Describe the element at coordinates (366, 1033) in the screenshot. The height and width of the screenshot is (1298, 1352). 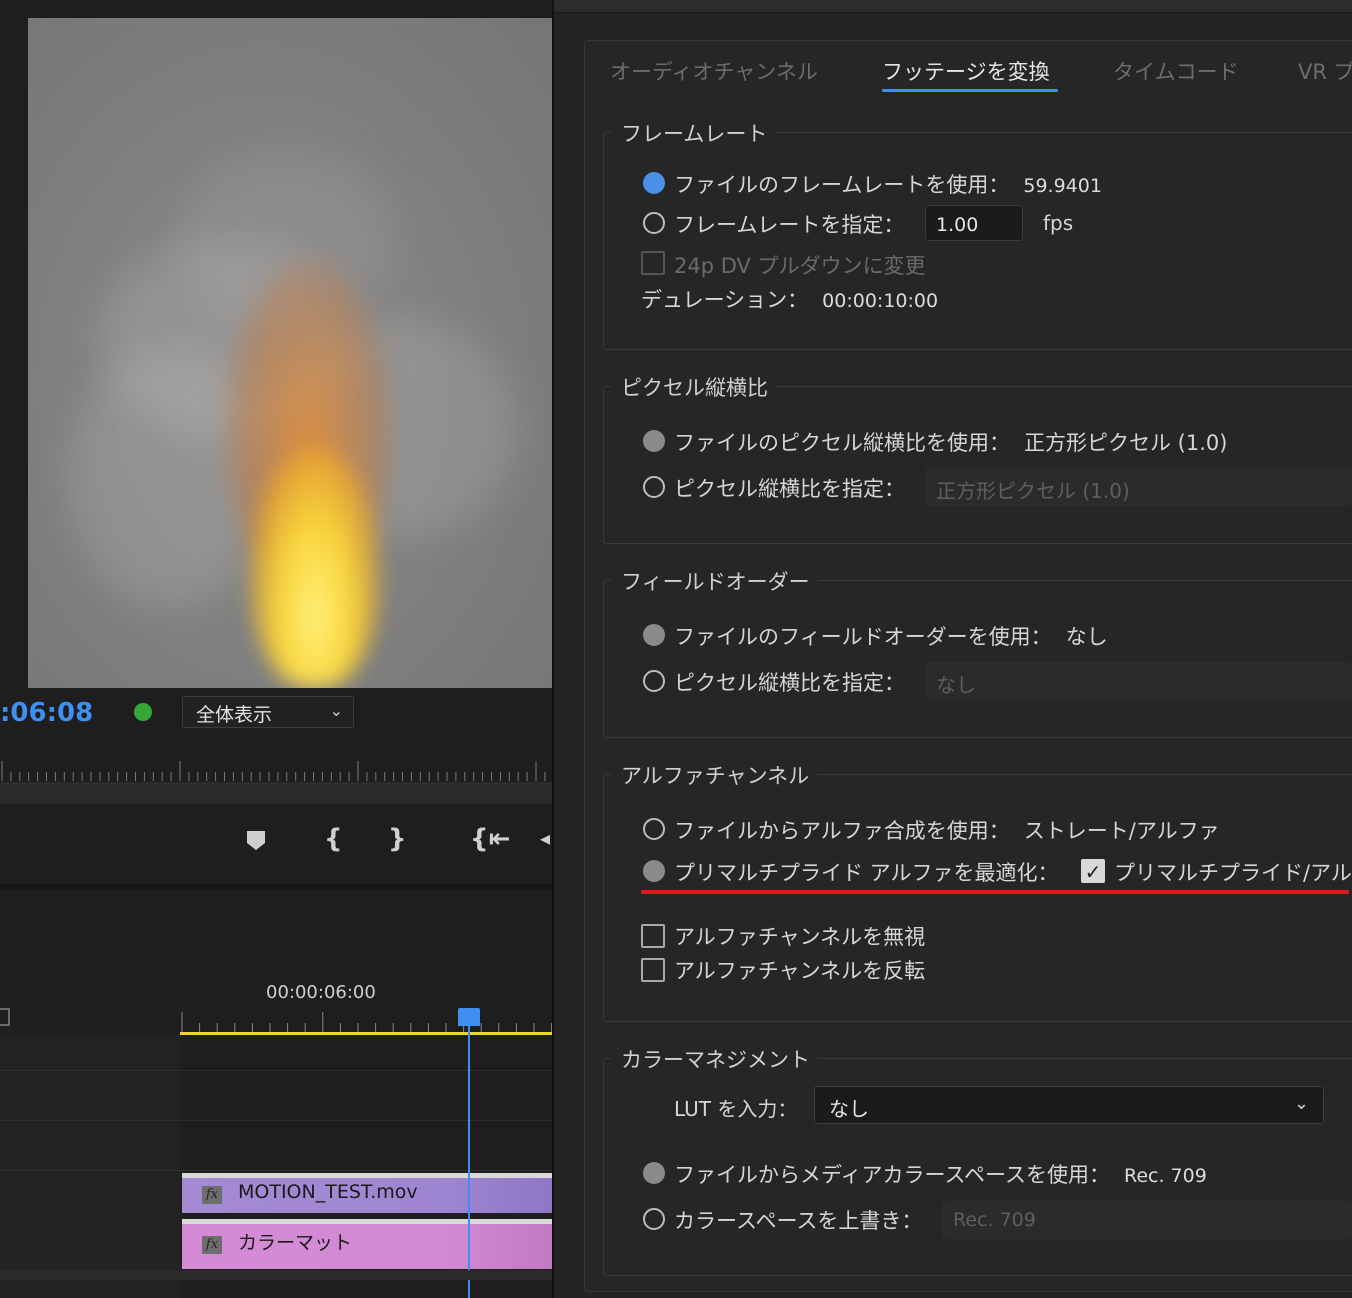
I see `work-area-bar` at that location.